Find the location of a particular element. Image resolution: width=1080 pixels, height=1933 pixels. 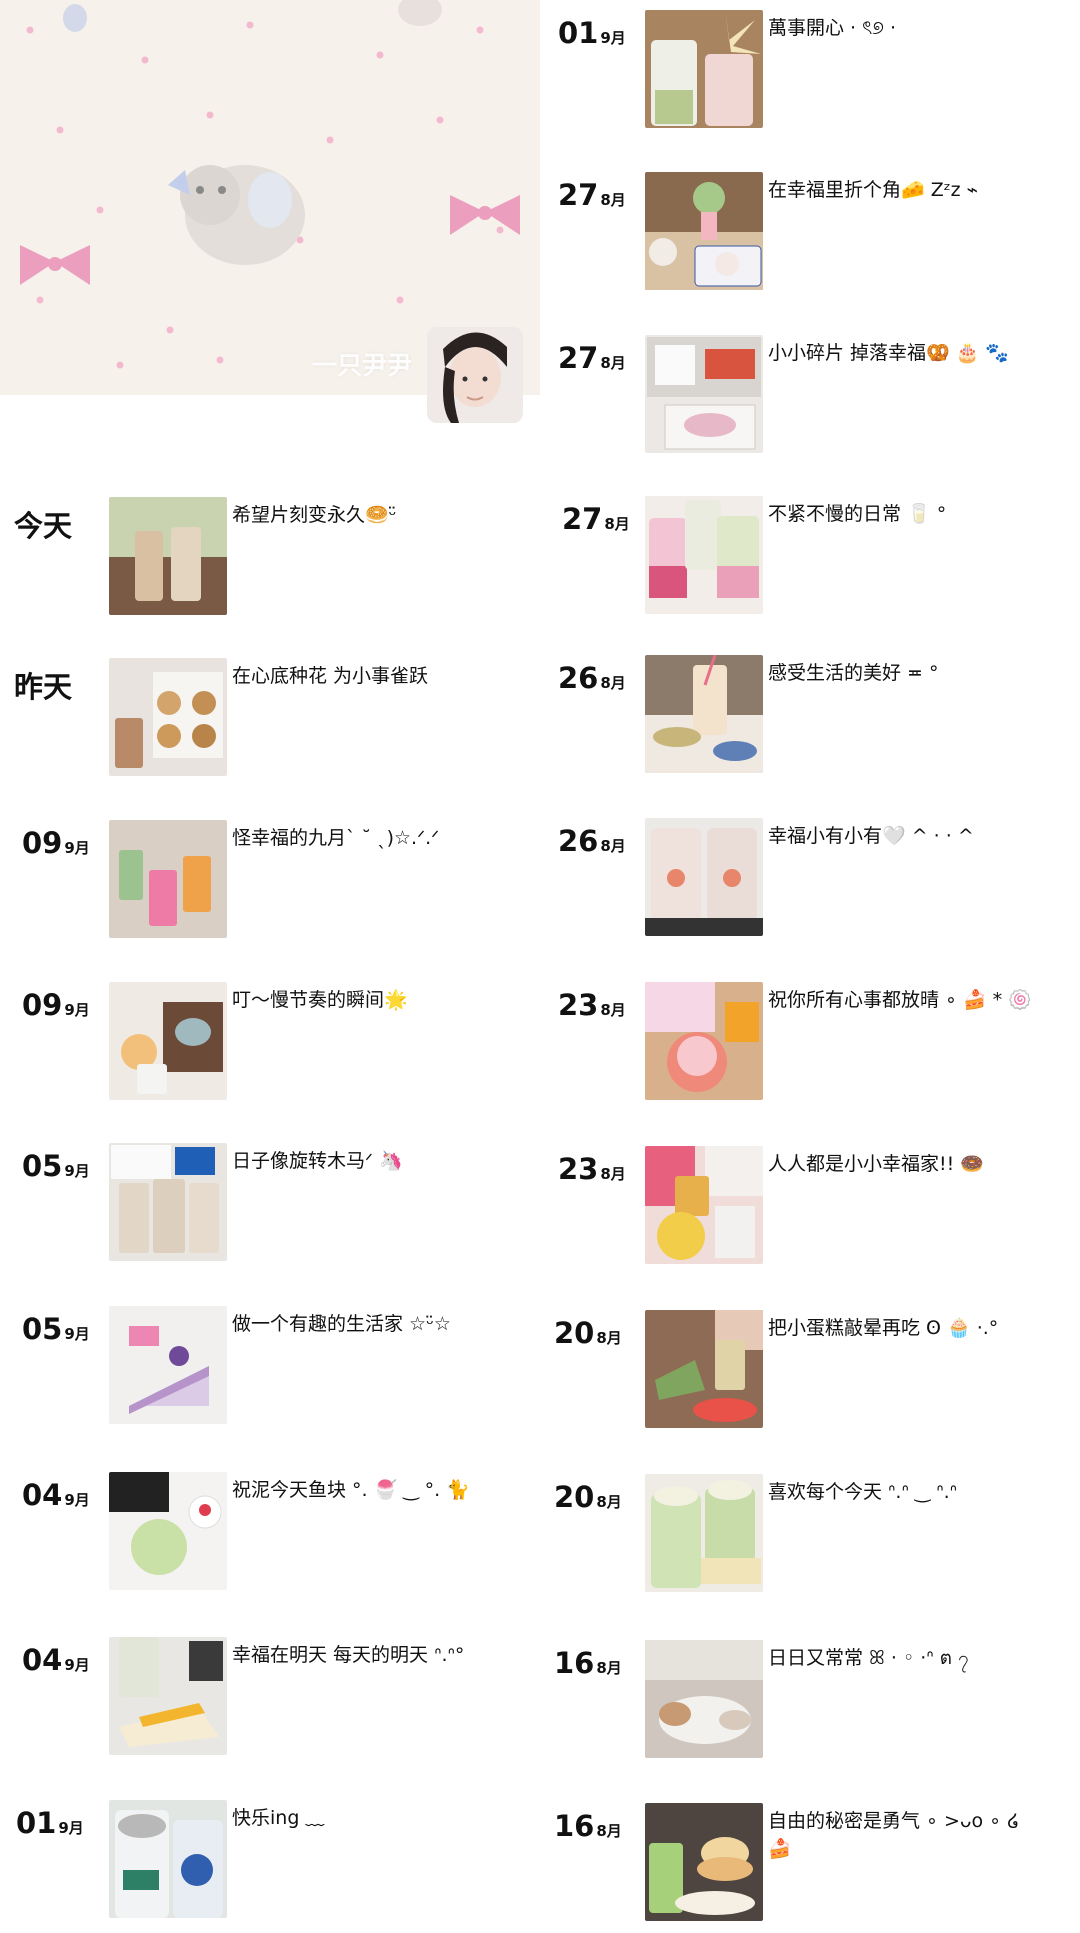

list-item: 23 8月 祝你所有心事都放晴 ∘ 🍰 * 🍥 is located at coordinates (819, 1047).